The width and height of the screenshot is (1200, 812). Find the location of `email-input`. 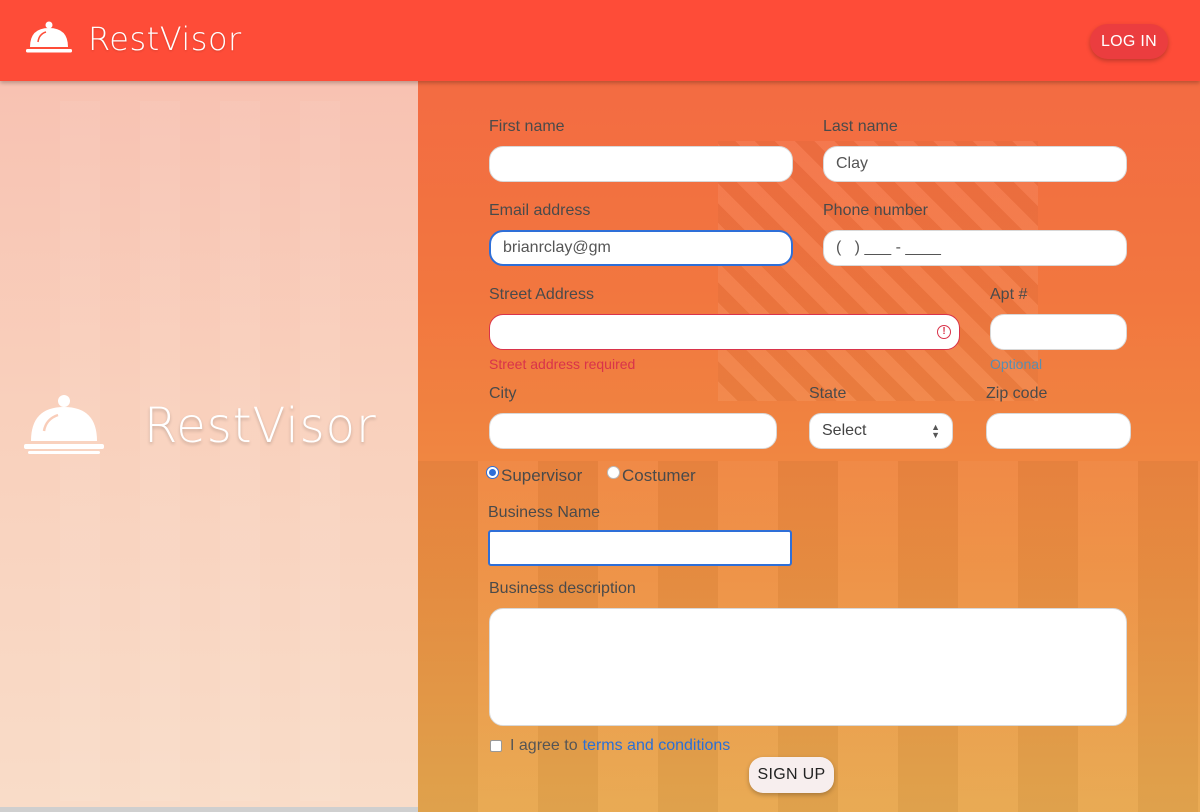

email-input is located at coordinates (641, 248).